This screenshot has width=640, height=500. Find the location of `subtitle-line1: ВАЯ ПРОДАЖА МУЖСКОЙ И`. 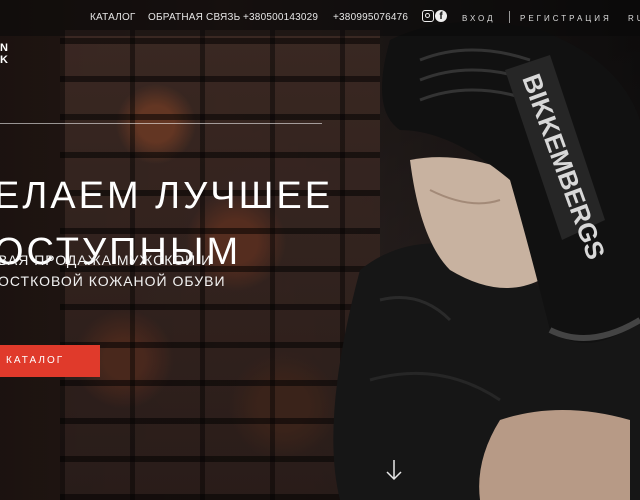

subtitle-line1: ВАЯ ПРОДАЖА МУЖСКОЙ И is located at coordinates (106, 260).